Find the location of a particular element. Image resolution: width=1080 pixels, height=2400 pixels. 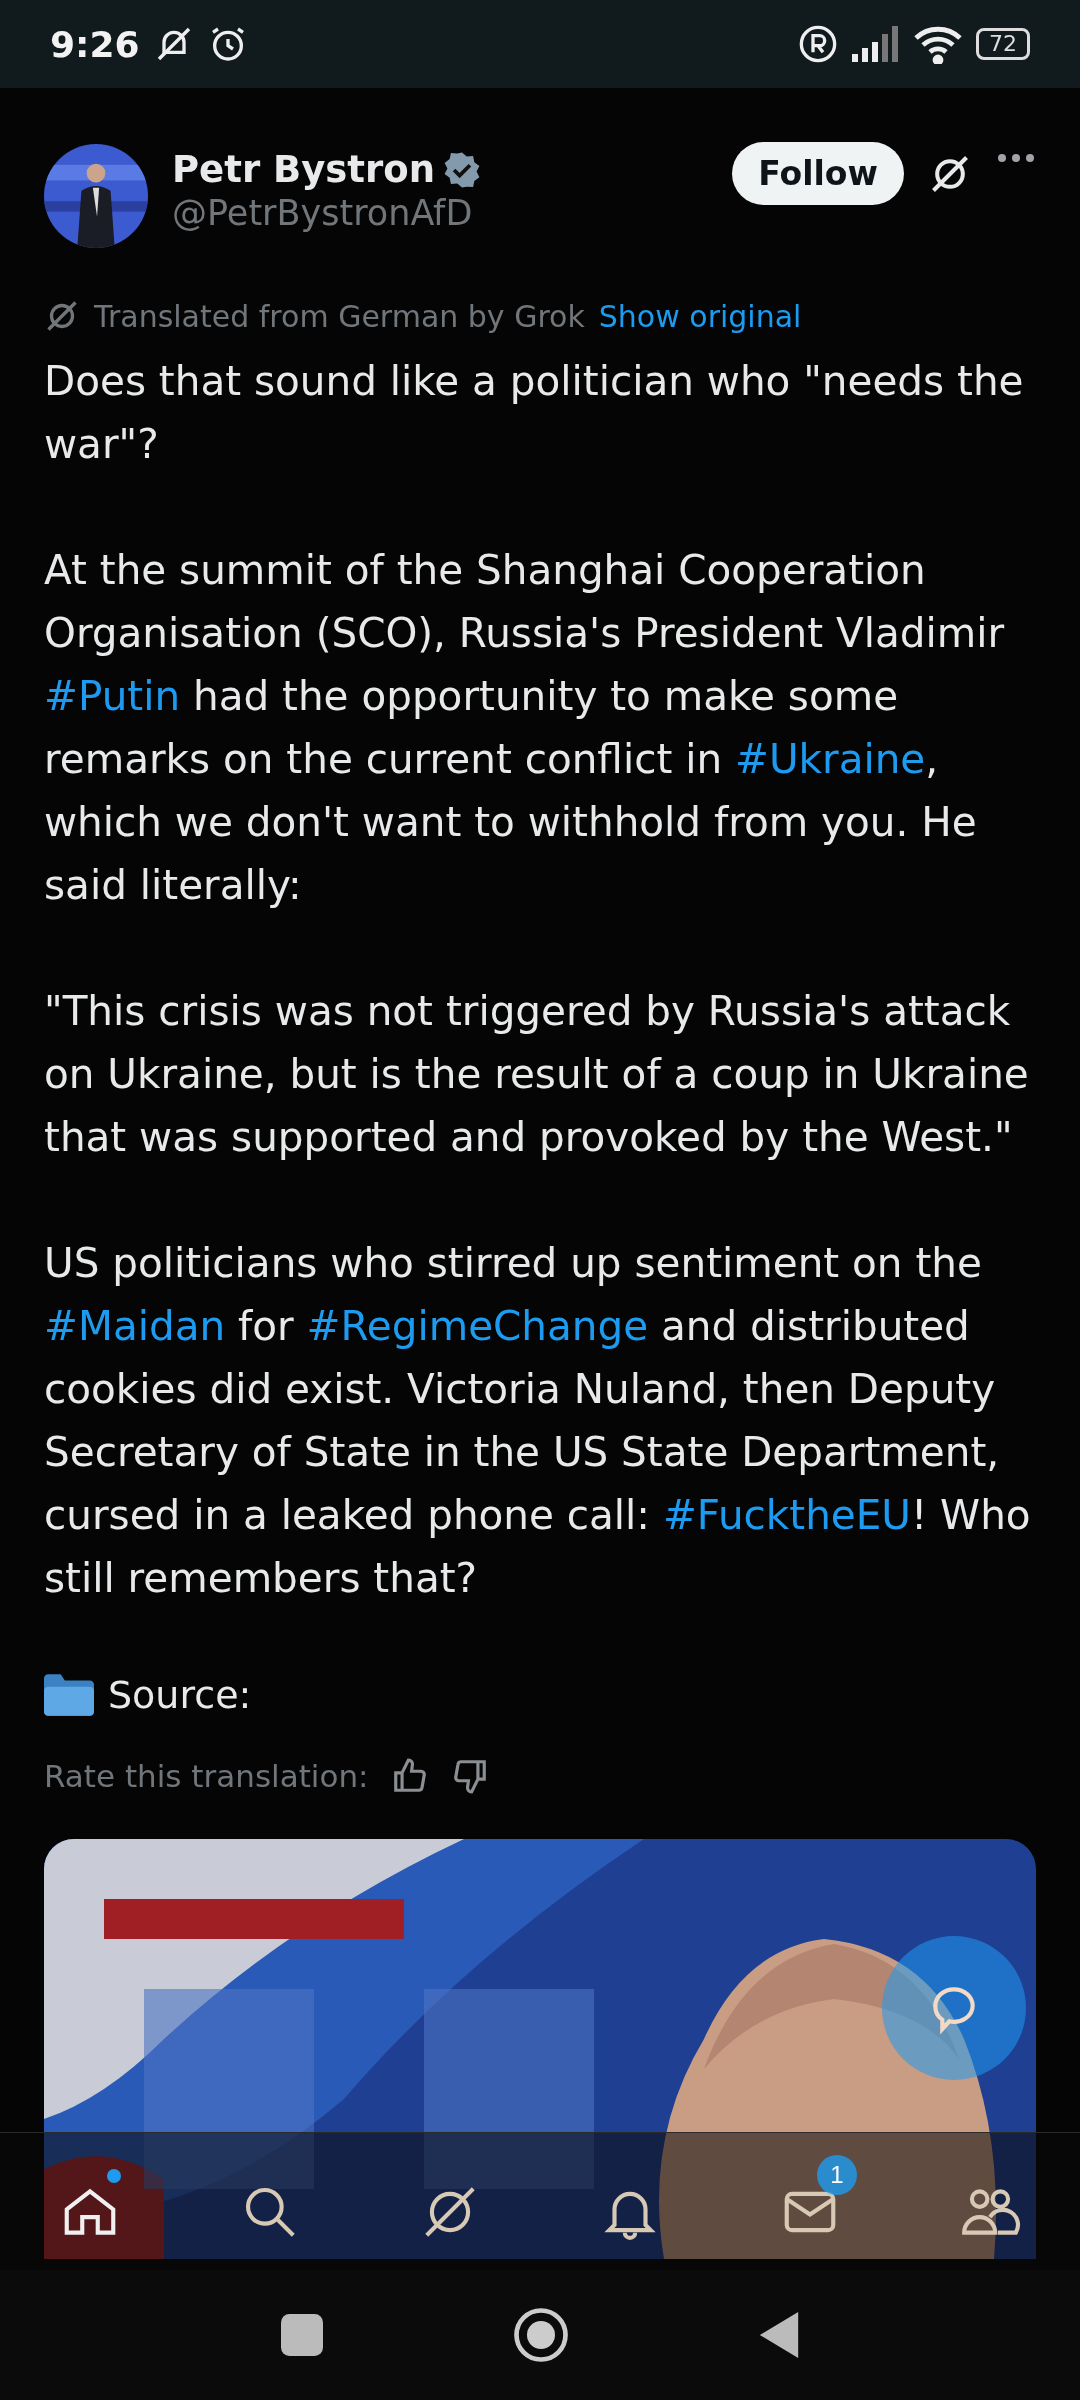

square-icon is located at coordinates (302, 2335).